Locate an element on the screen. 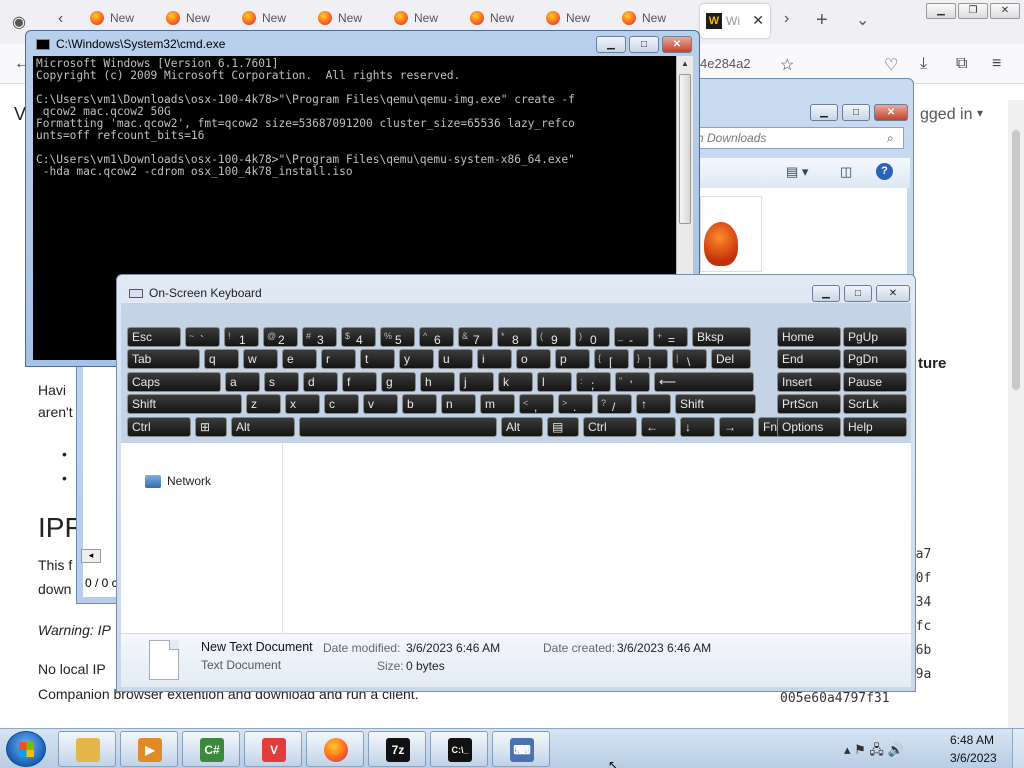 The width and height of the screenshot is (1024, 768). cmd-minimize-button: ▁ is located at coordinates (611, 44).